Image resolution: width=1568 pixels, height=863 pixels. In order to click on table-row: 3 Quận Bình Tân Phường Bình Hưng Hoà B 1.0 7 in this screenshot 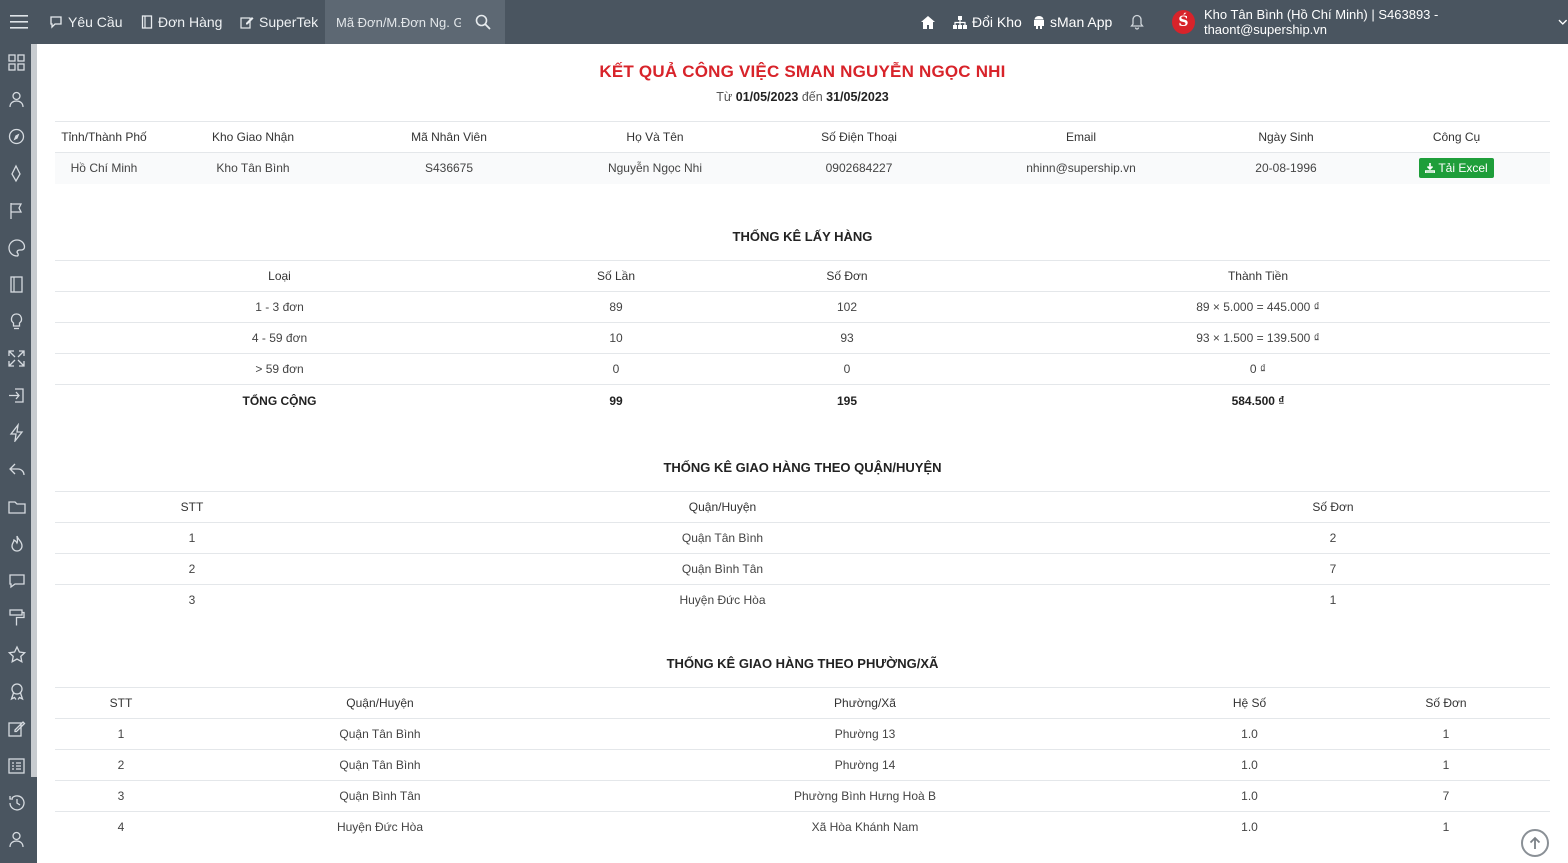, I will do `click(802, 796)`.